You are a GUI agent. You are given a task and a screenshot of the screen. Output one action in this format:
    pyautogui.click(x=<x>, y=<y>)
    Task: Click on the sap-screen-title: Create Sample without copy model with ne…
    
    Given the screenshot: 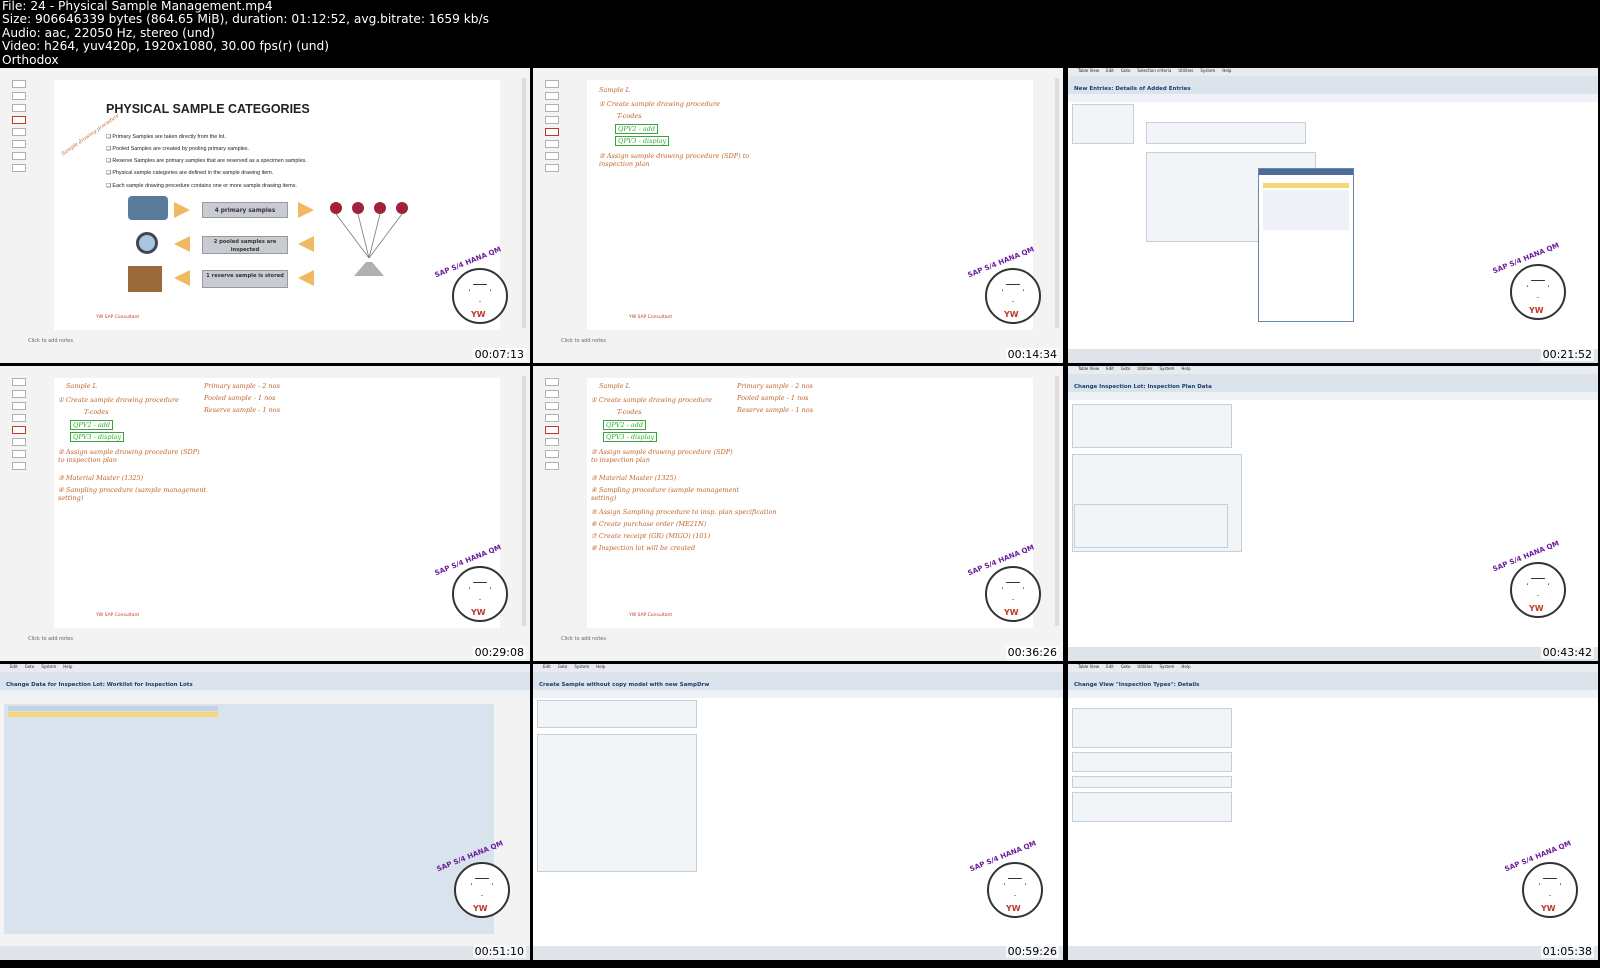 What is the action you would take?
    pyautogui.click(x=798, y=685)
    